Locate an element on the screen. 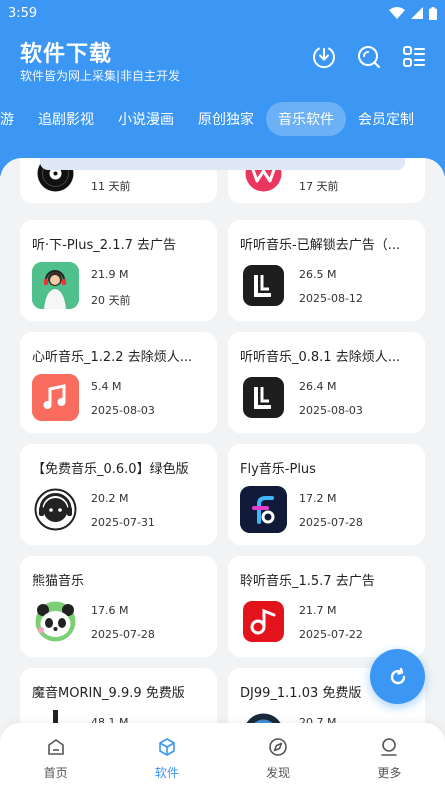 The height and width of the screenshot is (791, 445). nav-home: 首页 is located at coordinates (55, 757).